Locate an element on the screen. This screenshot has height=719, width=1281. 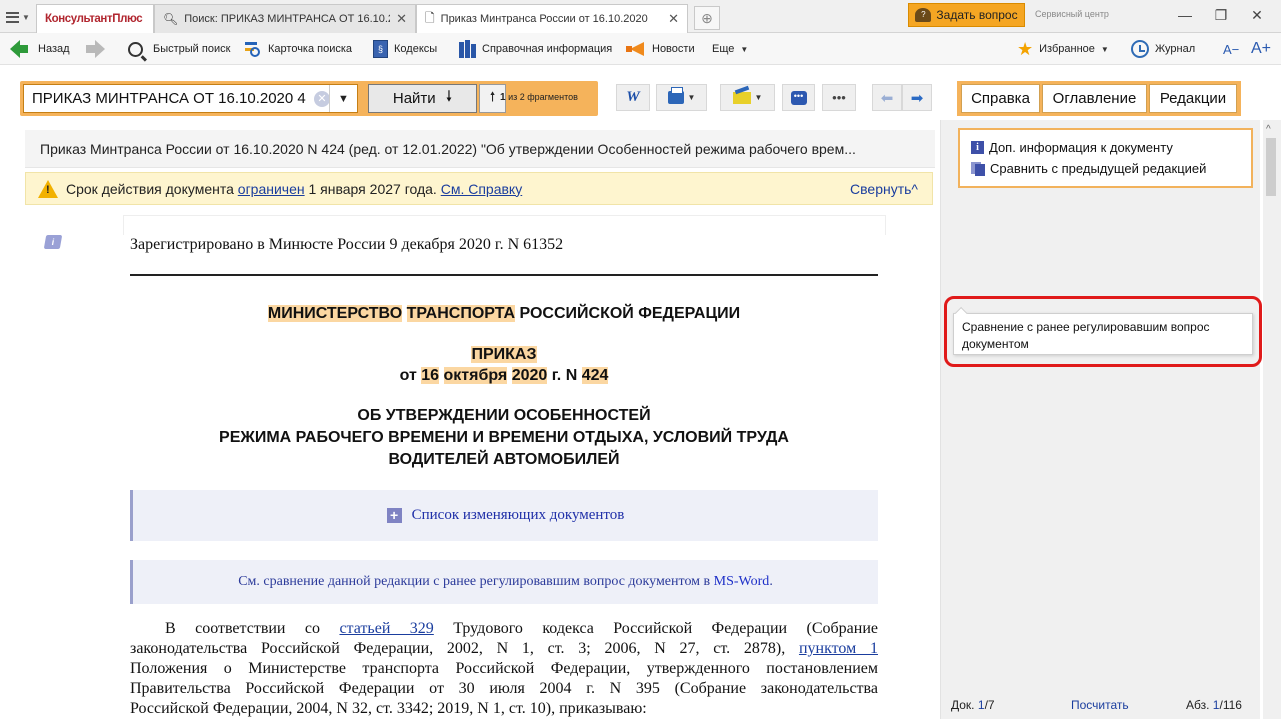
tab-home: КонсультантПлюс is located at coordinates (95, 18).